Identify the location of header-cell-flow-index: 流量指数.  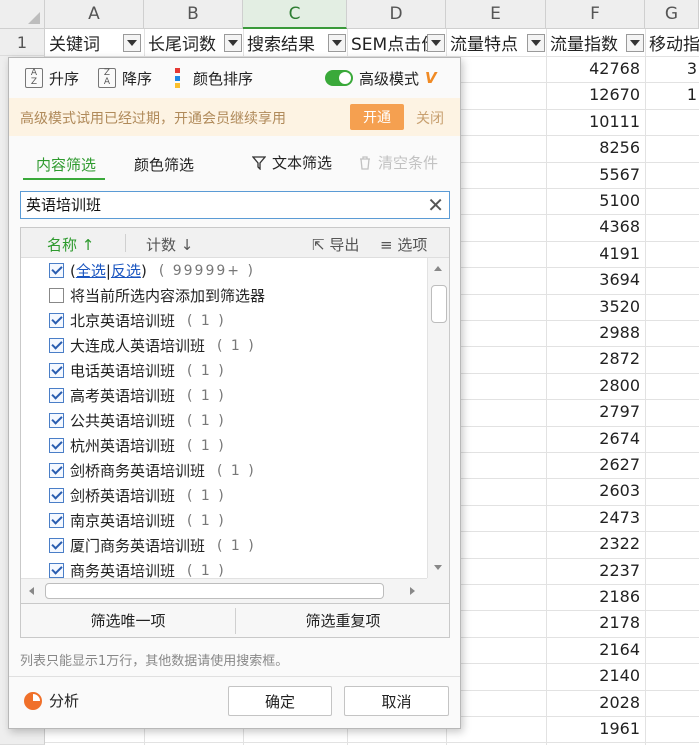
(586, 42).